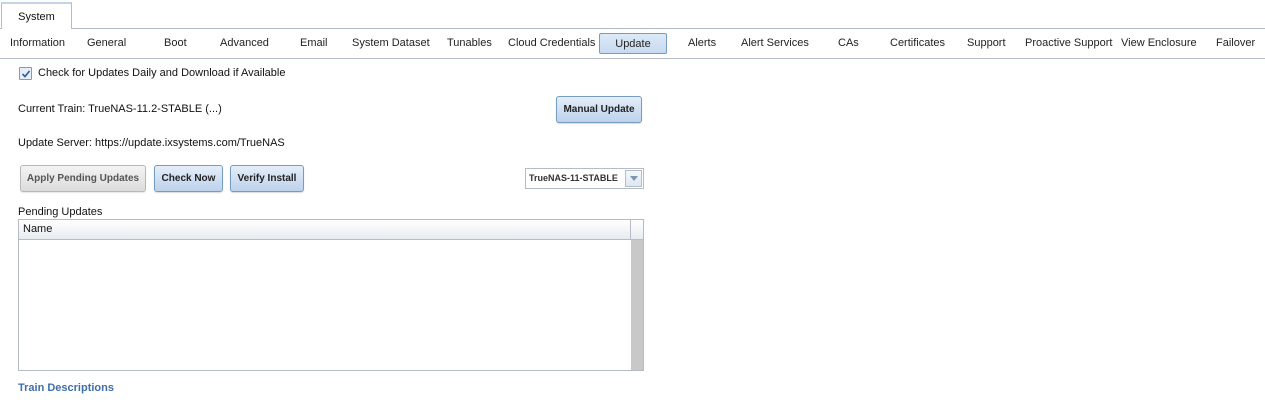 The image size is (1265, 405). What do you see at coordinates (1068, 43) in the screenshot?
I see `subtab-proactive-support: Proactive Support` at bounding box center [1068, 43].